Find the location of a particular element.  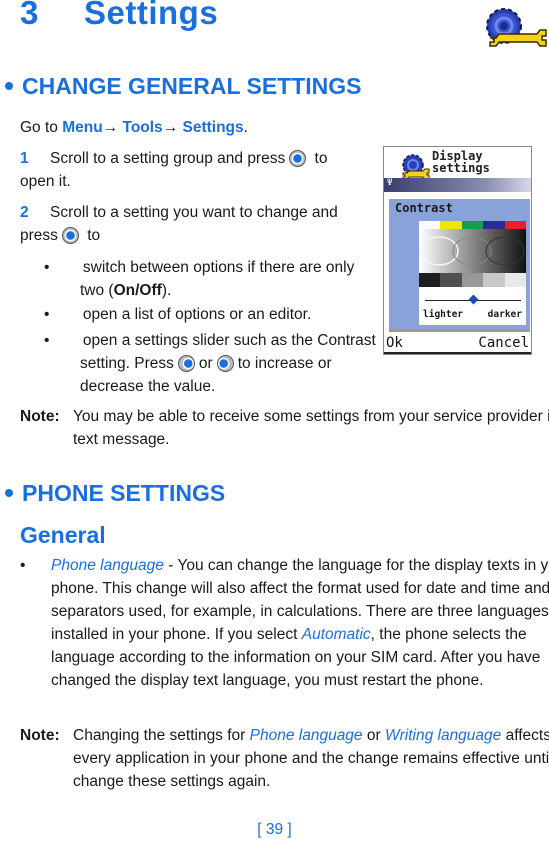

section-heading-change-general-settings: CHANGE GENERAL SETTINGS is located at coordinates (181, 86).